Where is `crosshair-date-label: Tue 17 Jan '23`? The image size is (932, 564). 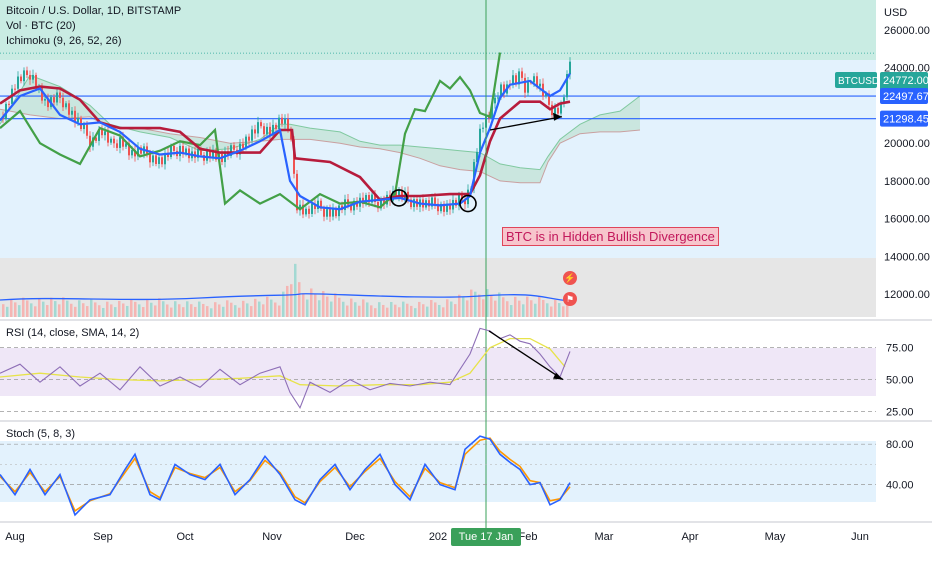 crosshair-date-label: Tue 17 Jan '23 is located at coordinates (486, 544).